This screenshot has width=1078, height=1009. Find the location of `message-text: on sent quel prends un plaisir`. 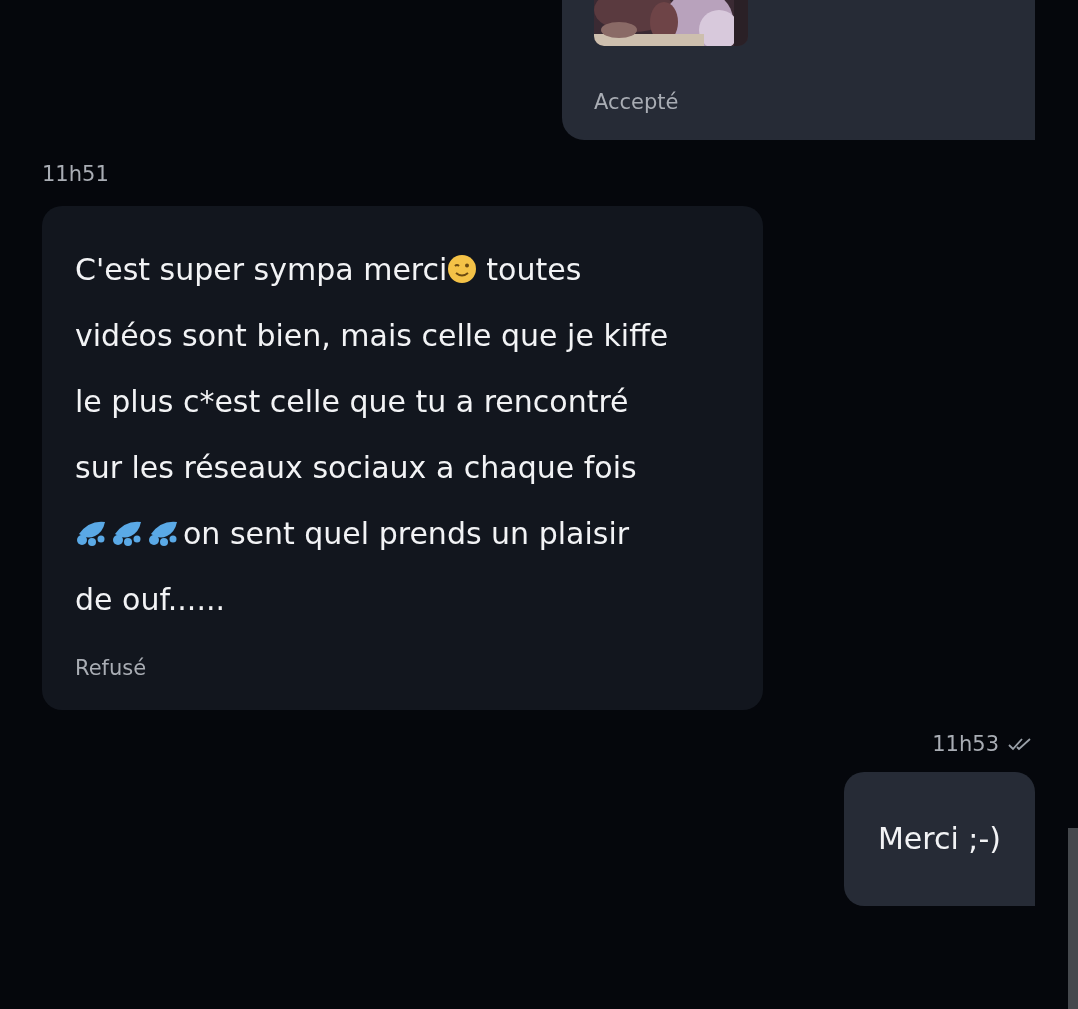

message-text: on sent quel prends un plaisir is located at coordinates (406, 533).